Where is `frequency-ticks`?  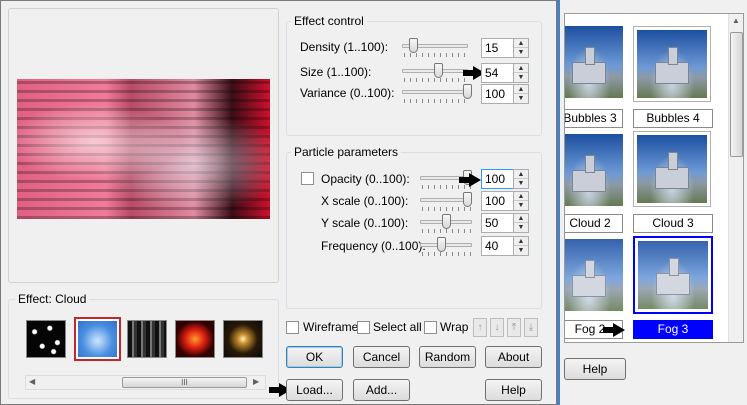
frequency-ticks is located at coordinates (447, 254).